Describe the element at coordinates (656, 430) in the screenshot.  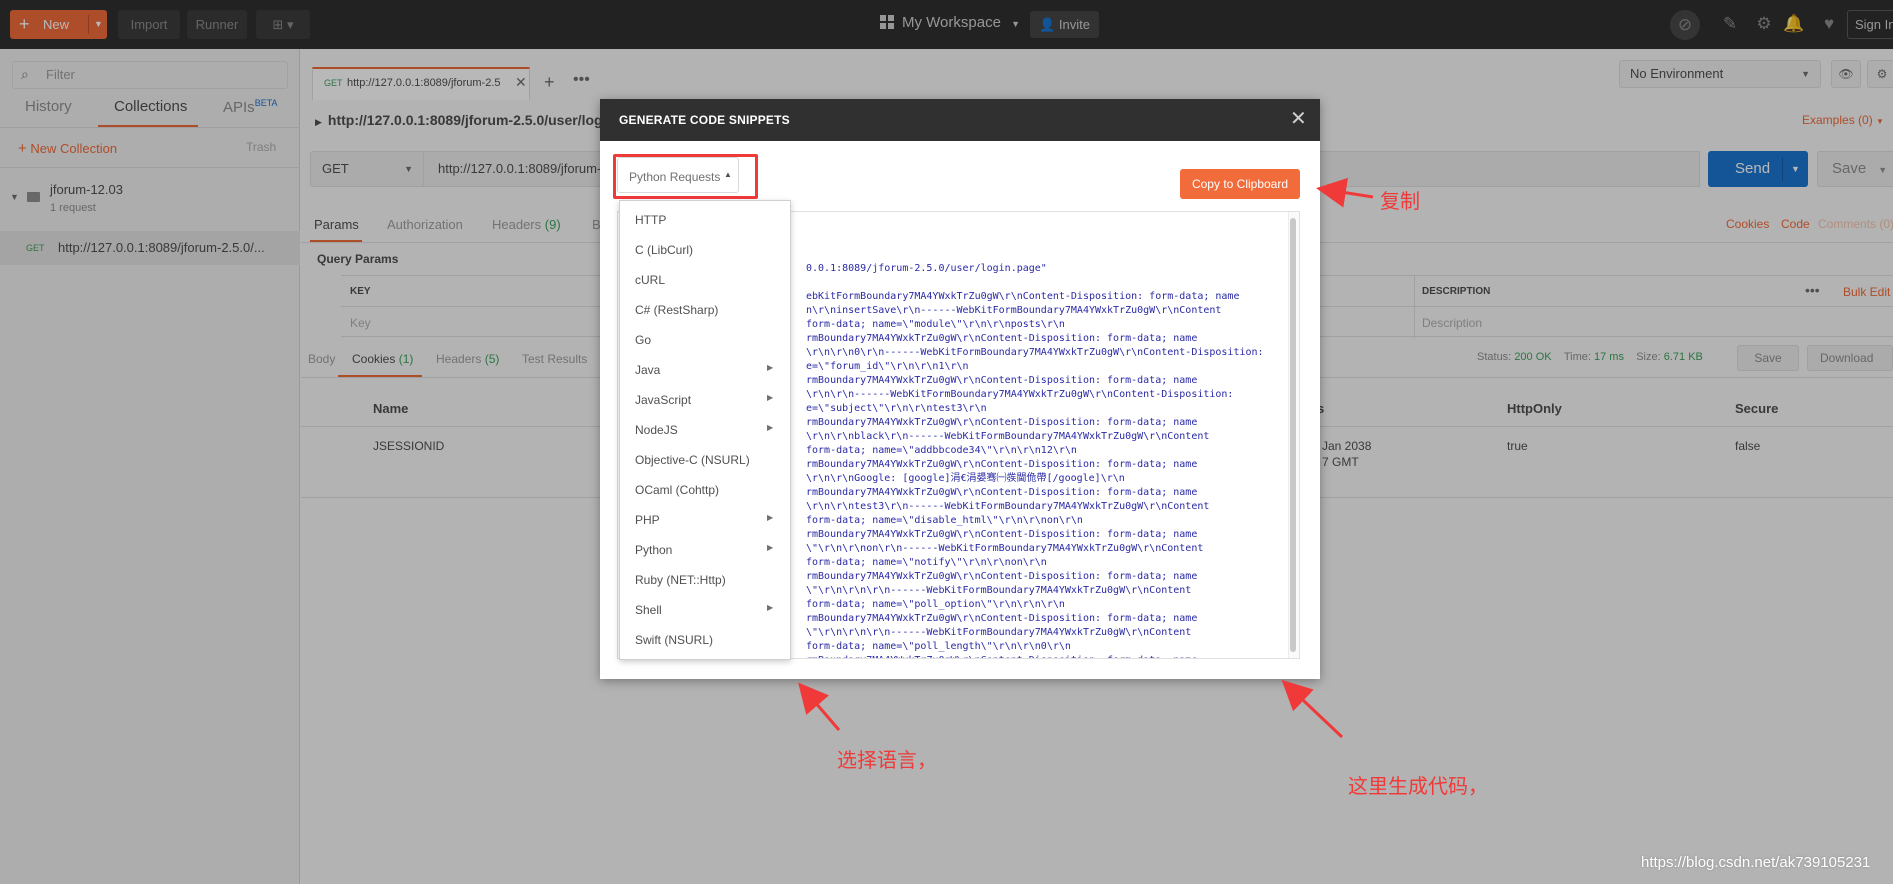
I see `language-option-label: NodeJS` at that location.